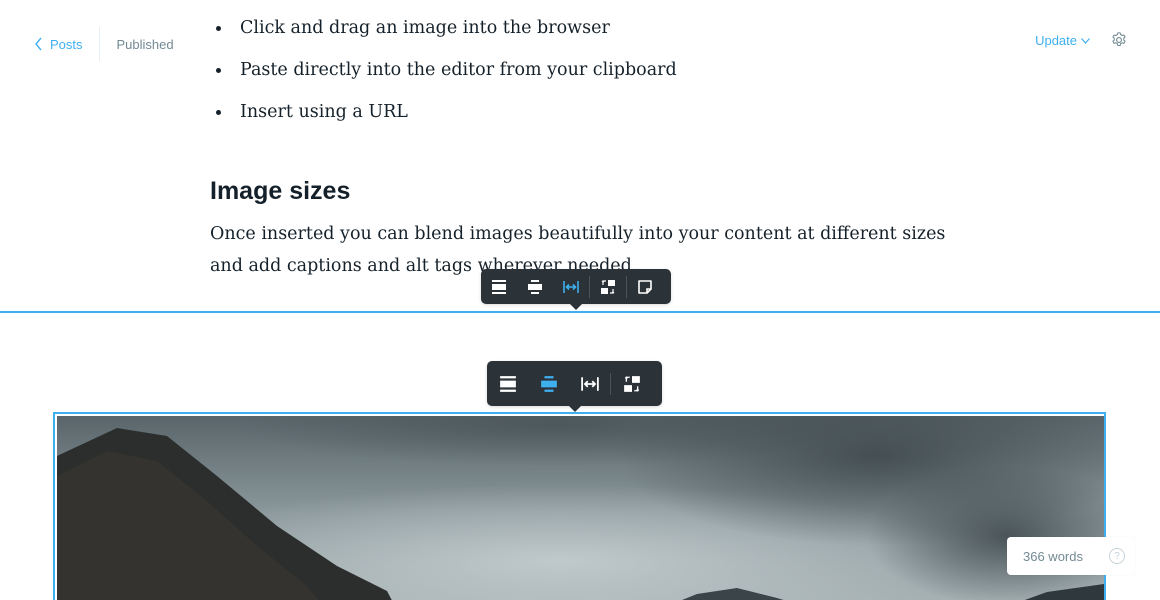 This screenshot has width=1160, height=600. I want to click on header-right: Update, so click(1081, 40).